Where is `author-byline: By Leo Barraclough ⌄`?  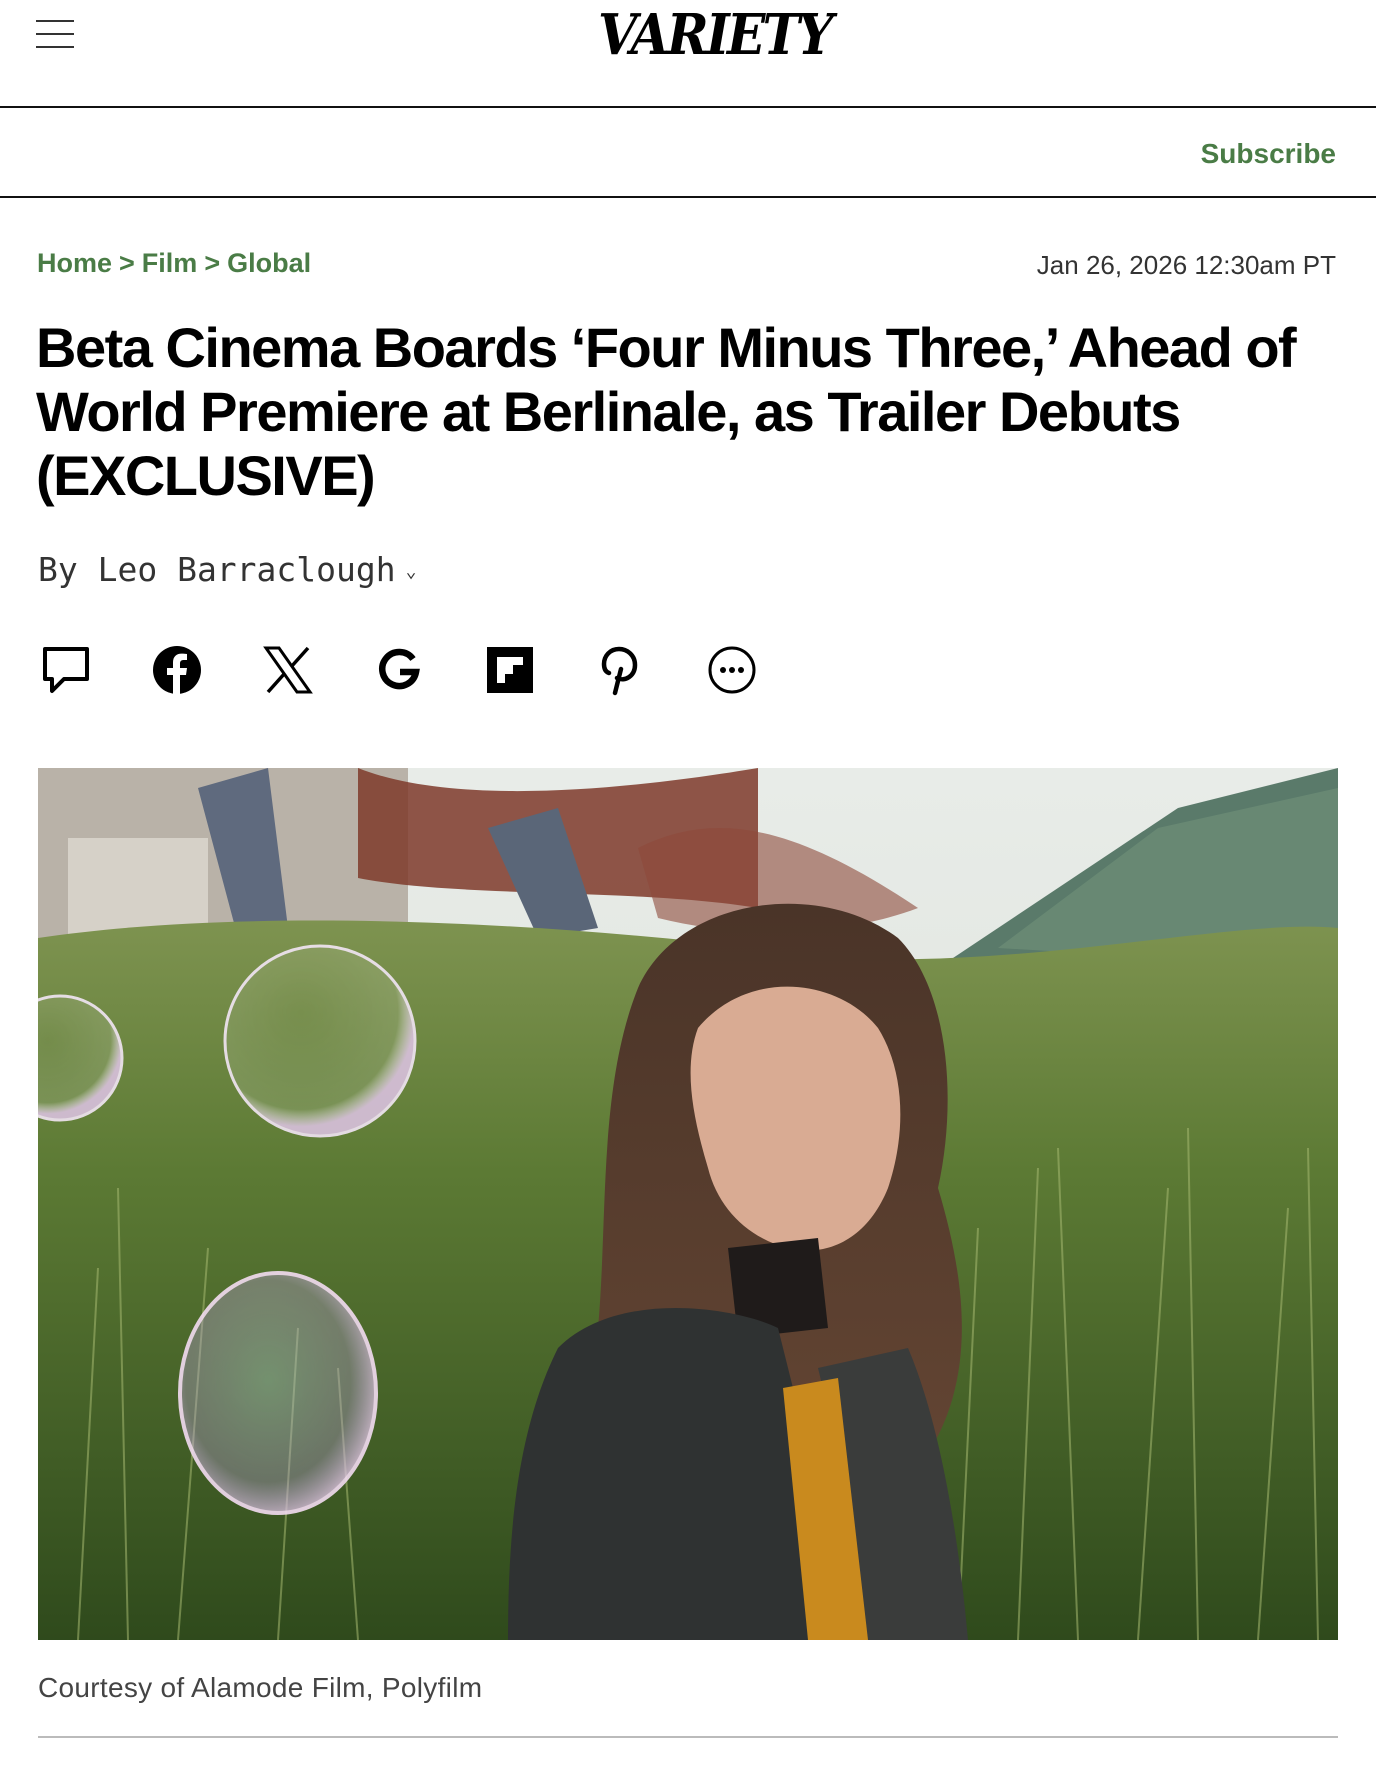
author-byline: By Leo Barraclough ⌄ is located at coordinates (227, 569).